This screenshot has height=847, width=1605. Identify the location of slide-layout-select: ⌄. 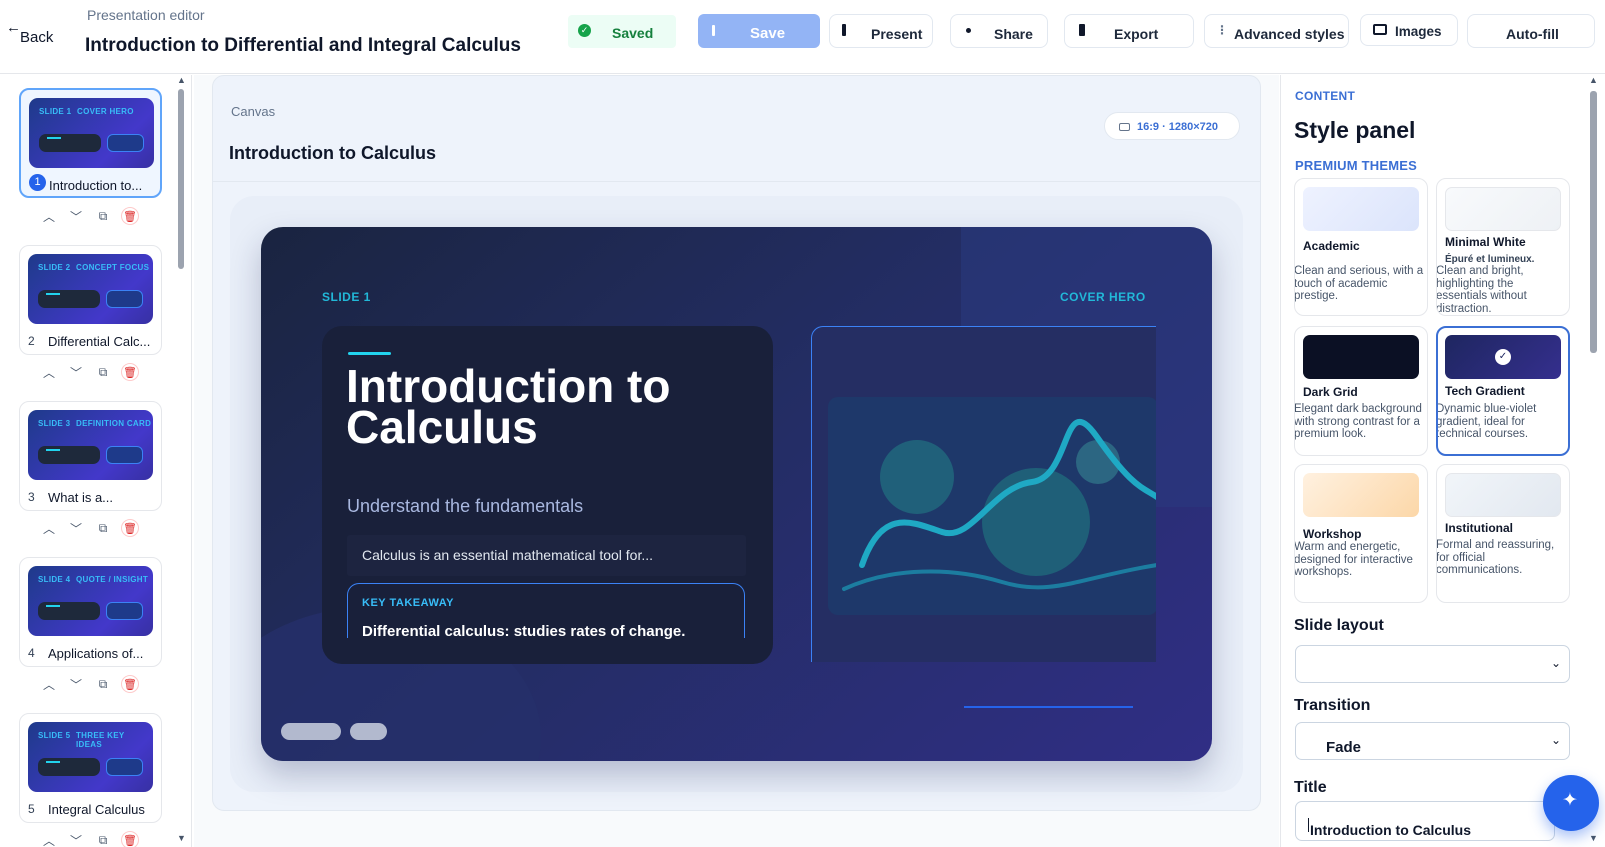
(1432, 664).